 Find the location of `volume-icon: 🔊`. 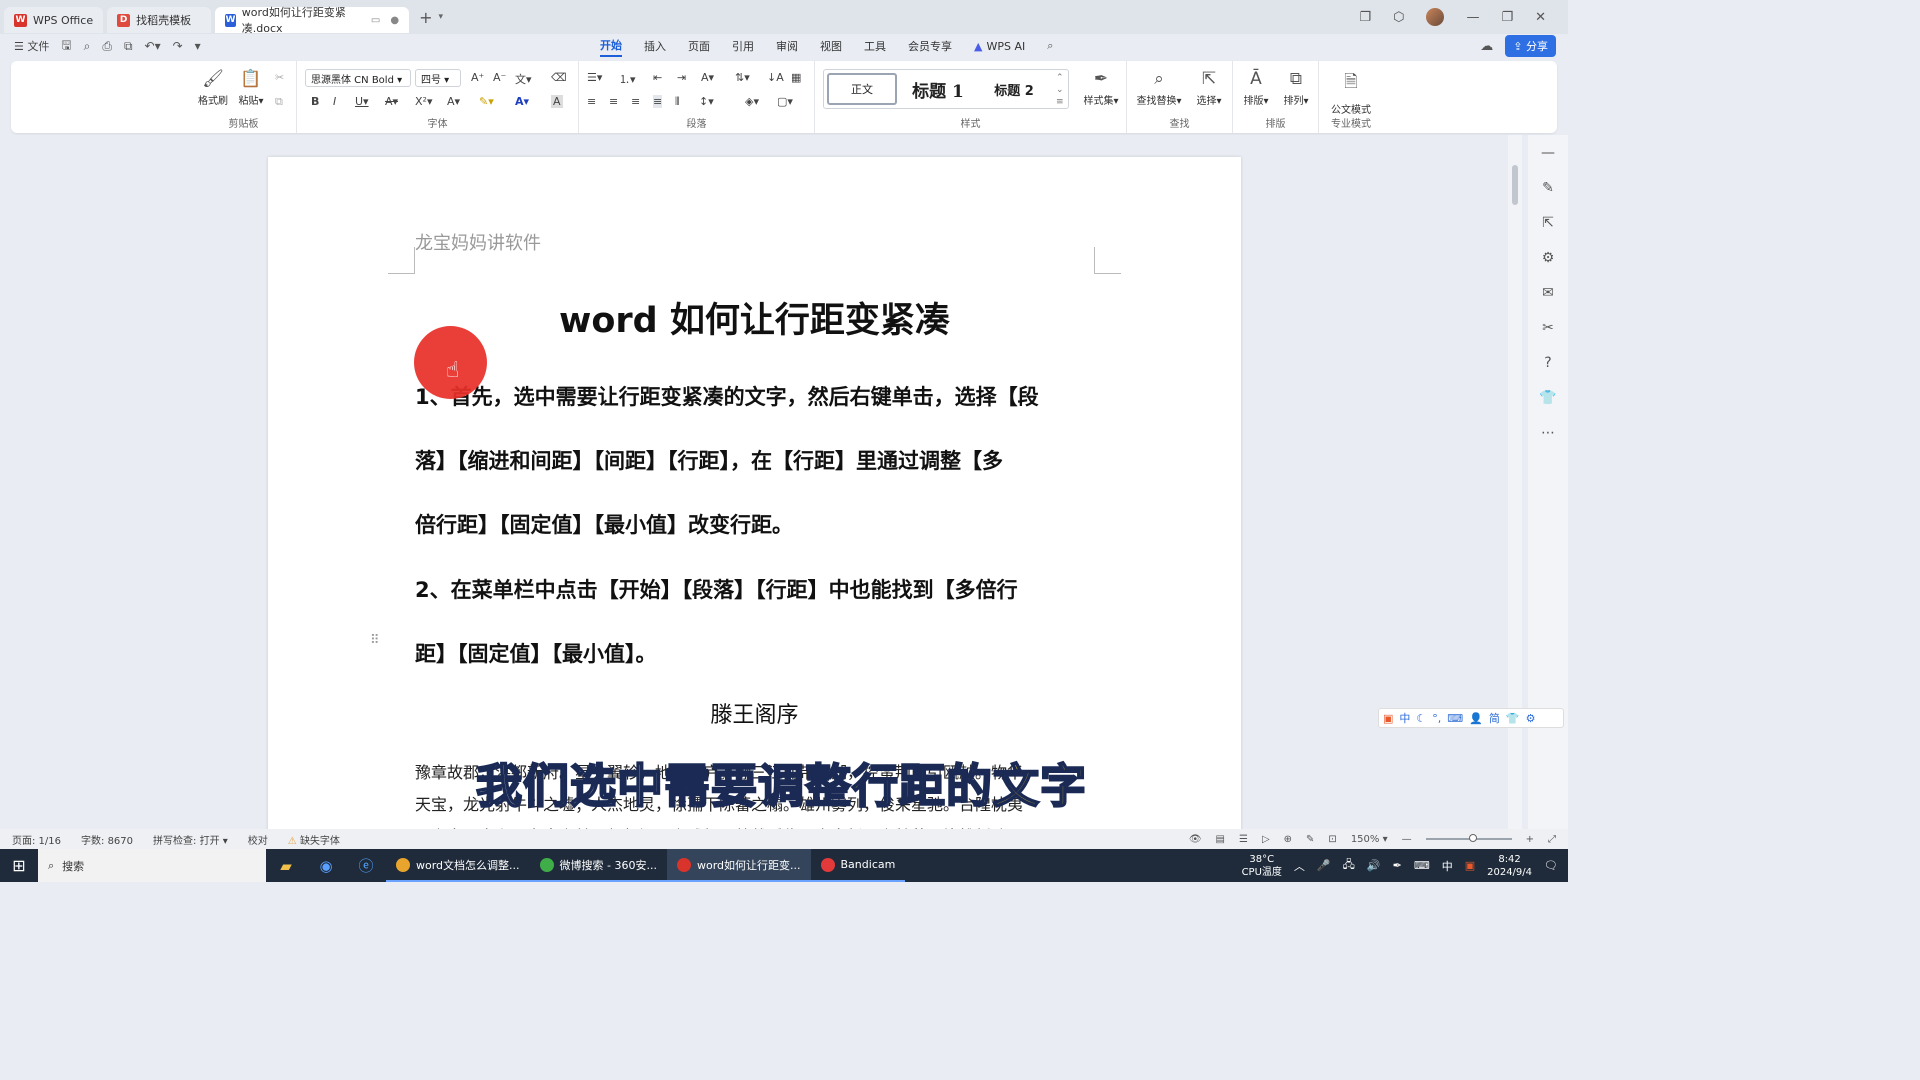

volume-icon: 🔊 is located at coordinates (1374, 865).